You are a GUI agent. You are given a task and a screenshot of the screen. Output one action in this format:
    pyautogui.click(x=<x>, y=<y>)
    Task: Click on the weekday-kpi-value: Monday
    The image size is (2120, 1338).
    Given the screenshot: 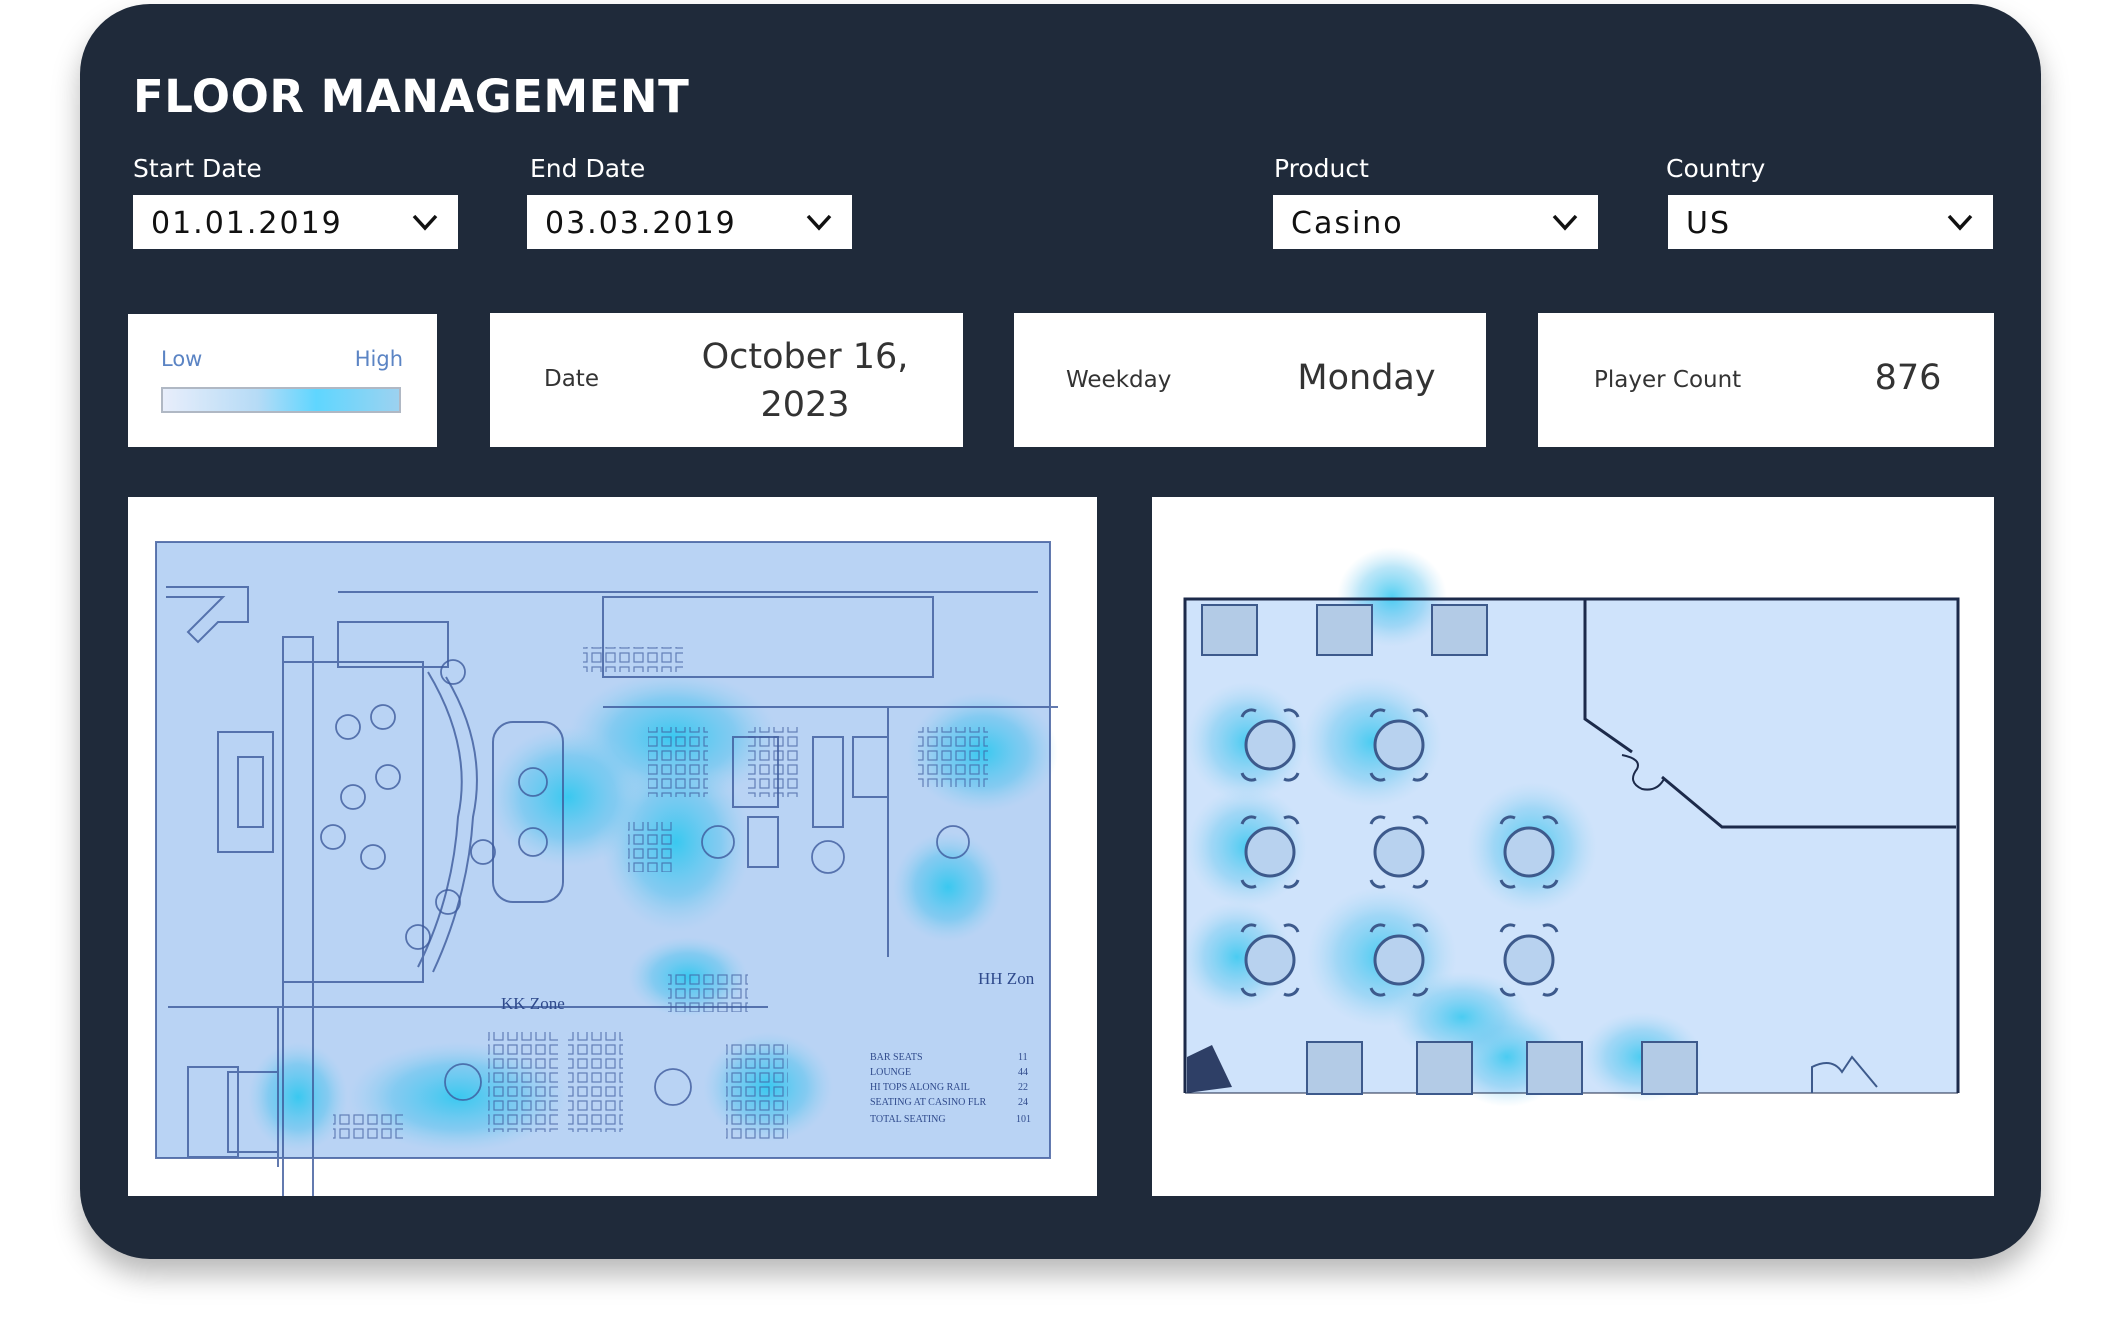 What is the action you would take?
    pyautogui.click(x=1366, y=378)
    